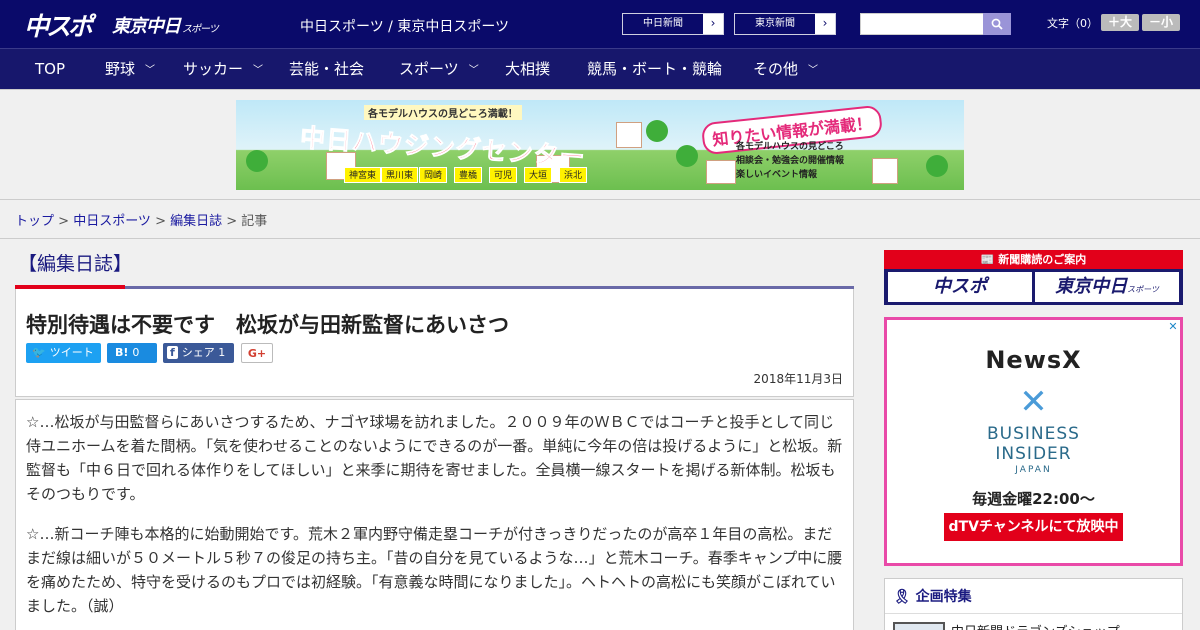  I want to click on breadcrumb-current: 記事, so click(254, 221).